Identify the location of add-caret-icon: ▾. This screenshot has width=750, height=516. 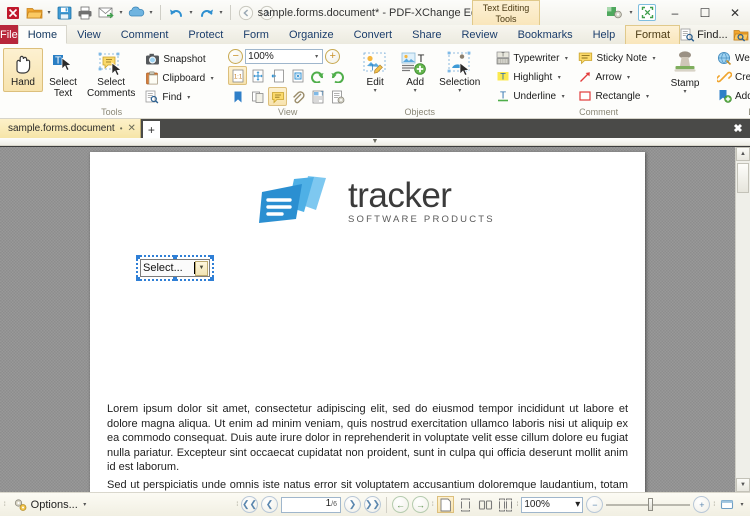
(415, 91).